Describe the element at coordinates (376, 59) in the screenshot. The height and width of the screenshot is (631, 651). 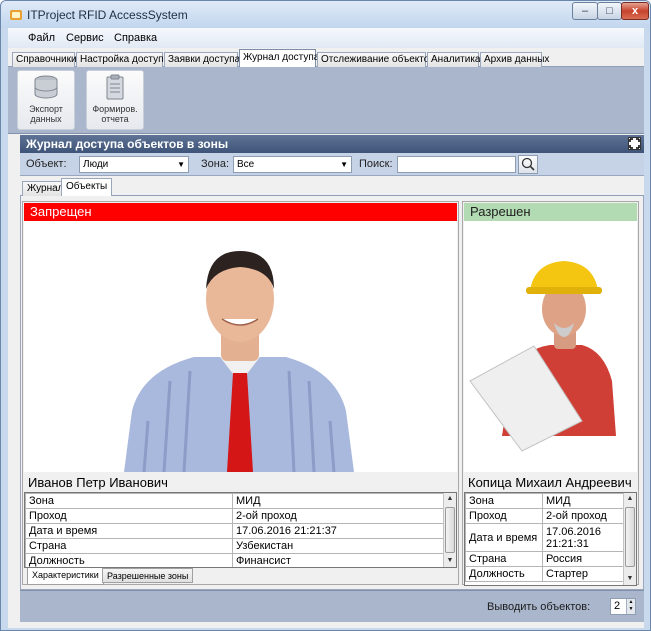
I see `tab-object-tracking: Отслеживание объектов` at that location.